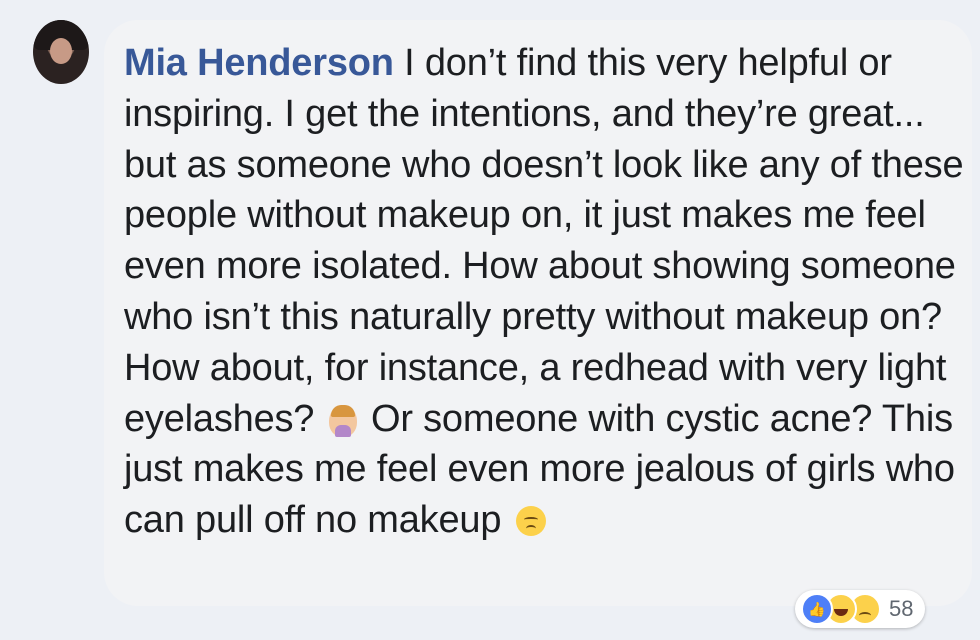 This screenshot has width=980, height=640. What do you see at coordinates (259, 63) in the screenshot?
I see `author-name: Mia Henderson` at bounding box center [259, 63].